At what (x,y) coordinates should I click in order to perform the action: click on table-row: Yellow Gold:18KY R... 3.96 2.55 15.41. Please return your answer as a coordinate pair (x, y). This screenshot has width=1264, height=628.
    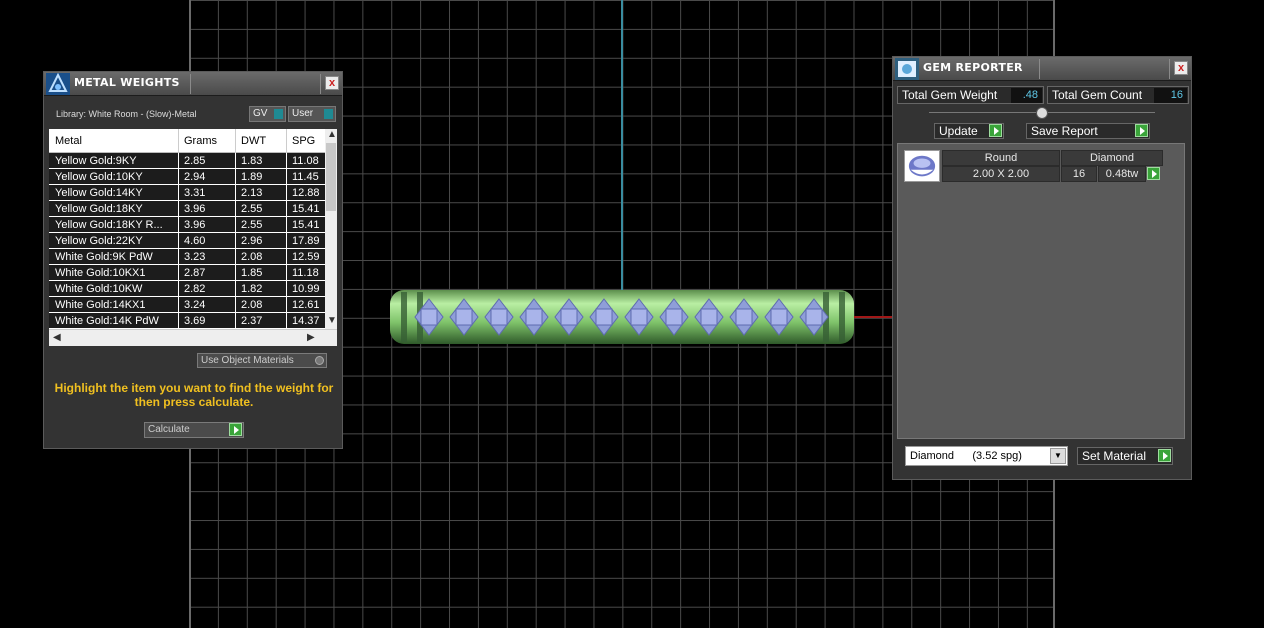
    Looking at the image, I should click on (187, 225).